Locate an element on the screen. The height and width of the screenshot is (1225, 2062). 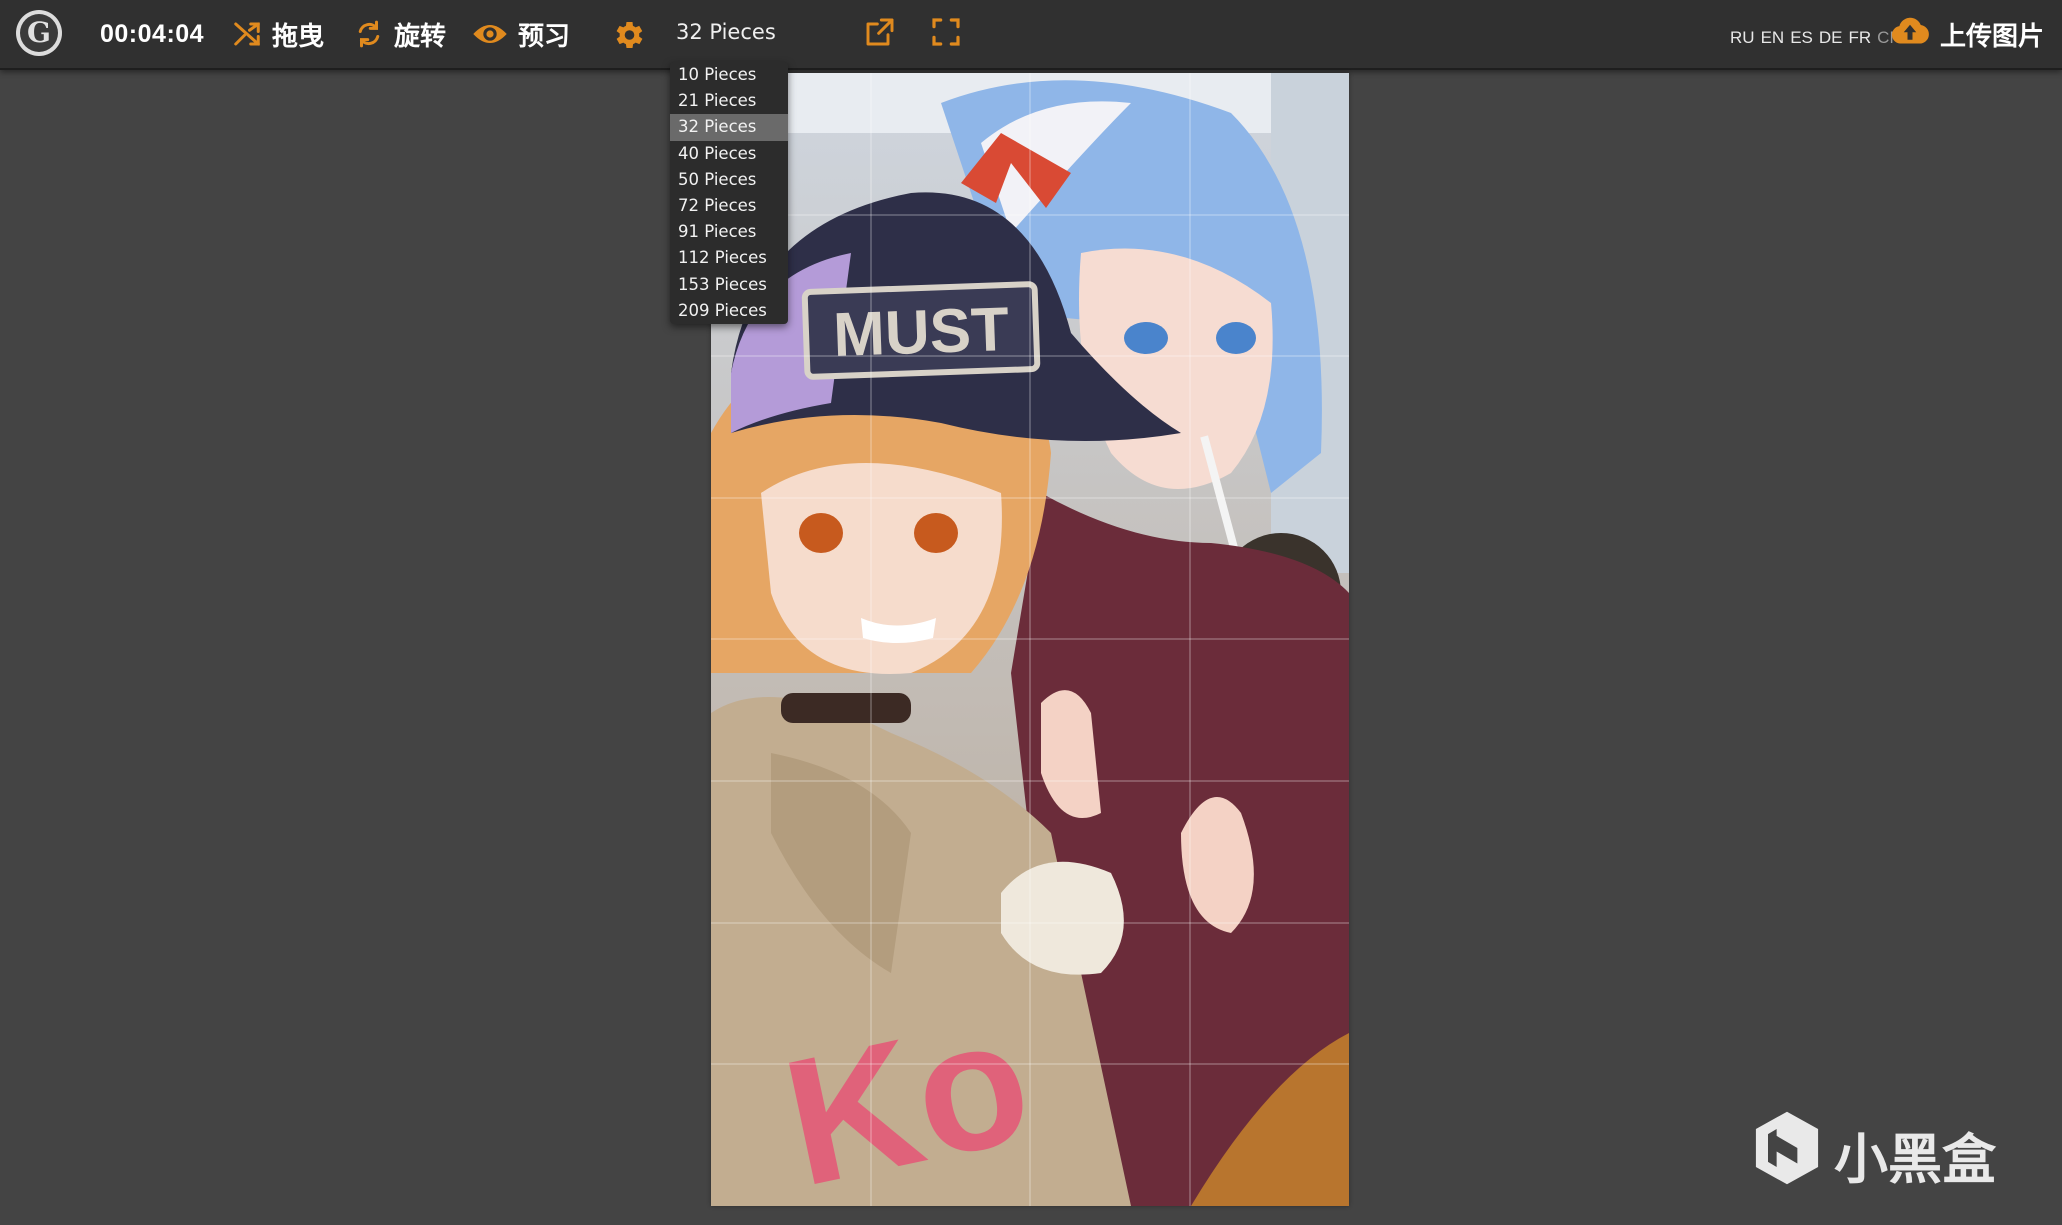
pieces-option-40: 40 Pieces is located at coordinates (729, 154).